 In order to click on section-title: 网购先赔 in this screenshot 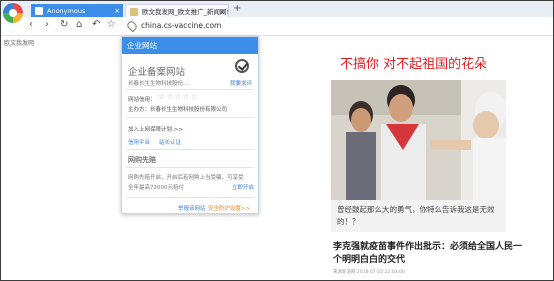, I will do `click(142, 160)`.